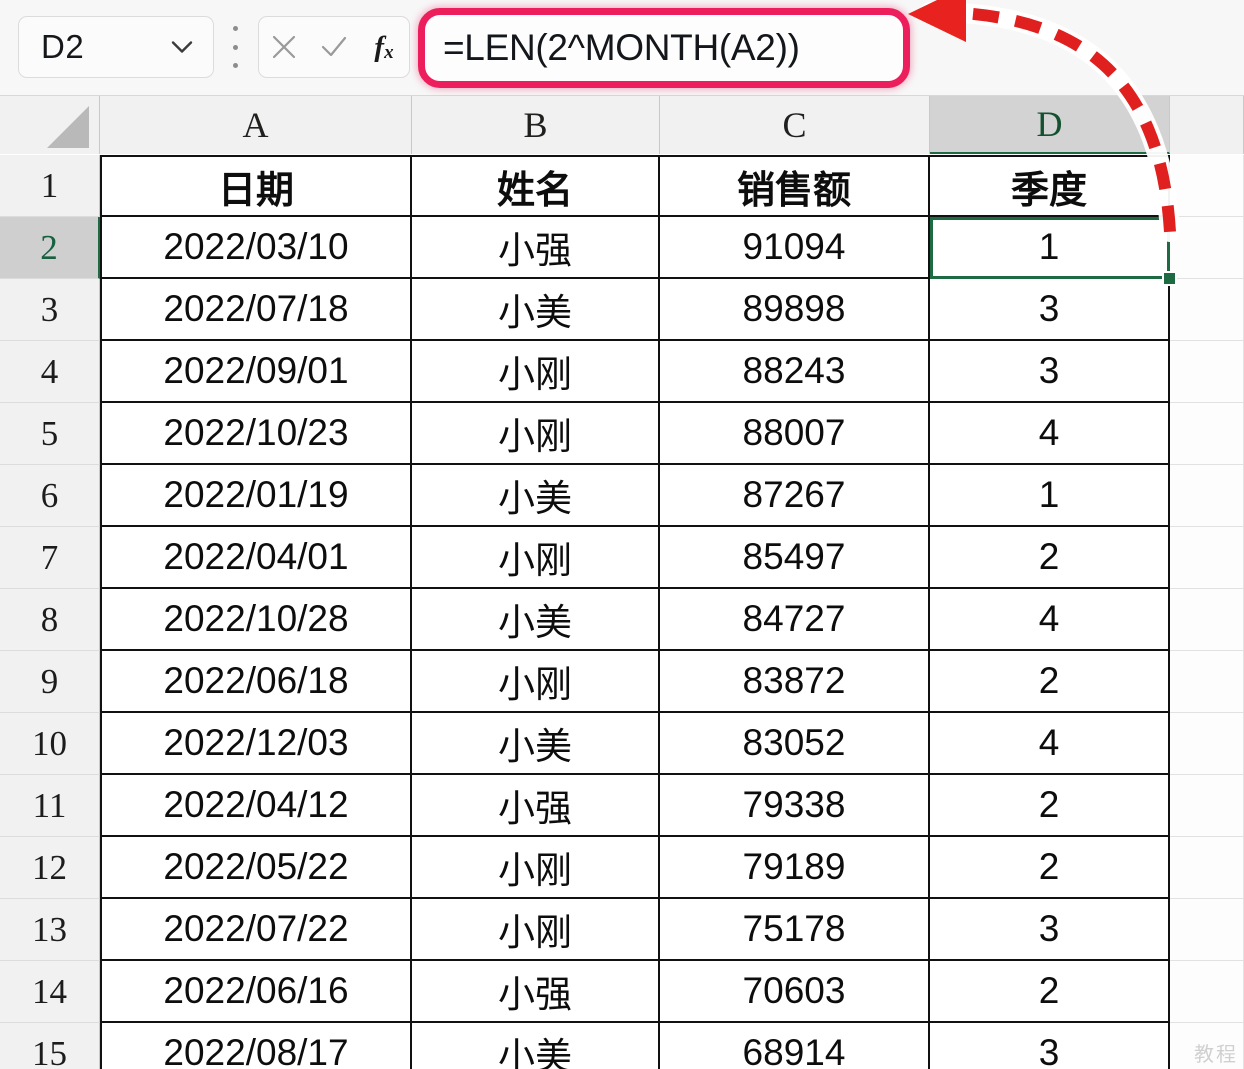 The image size is (1244, 1069). I want to click on name-box: D2, so click(116, 47).